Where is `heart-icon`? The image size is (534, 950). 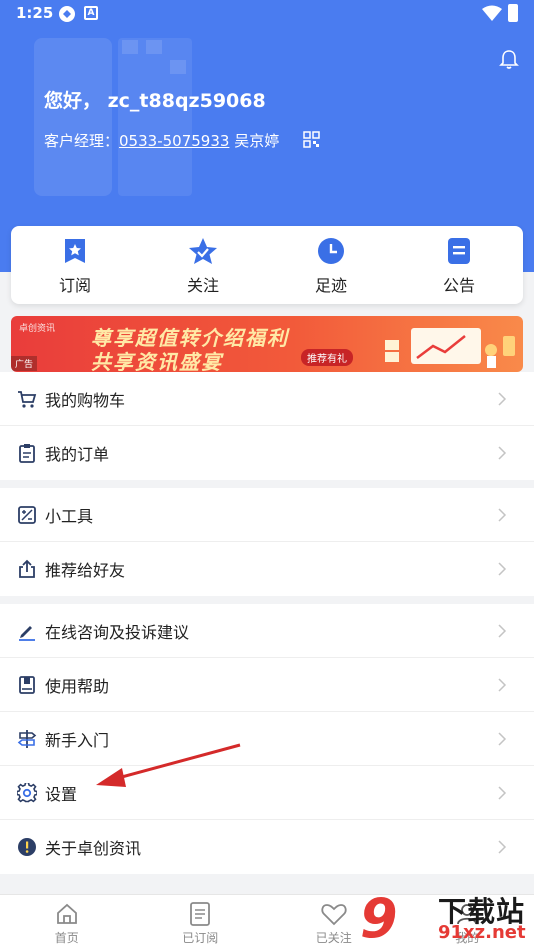 heart-icon is located at coordinates (334, 915).